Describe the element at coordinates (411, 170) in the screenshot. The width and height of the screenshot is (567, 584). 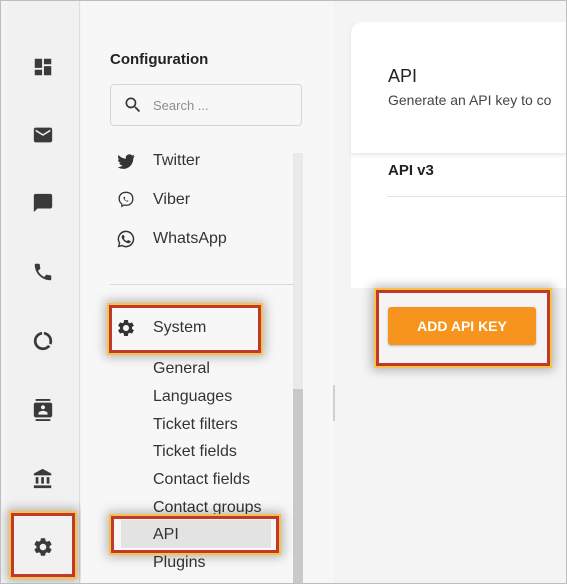
I see `api-version-label: API v3` at that location.